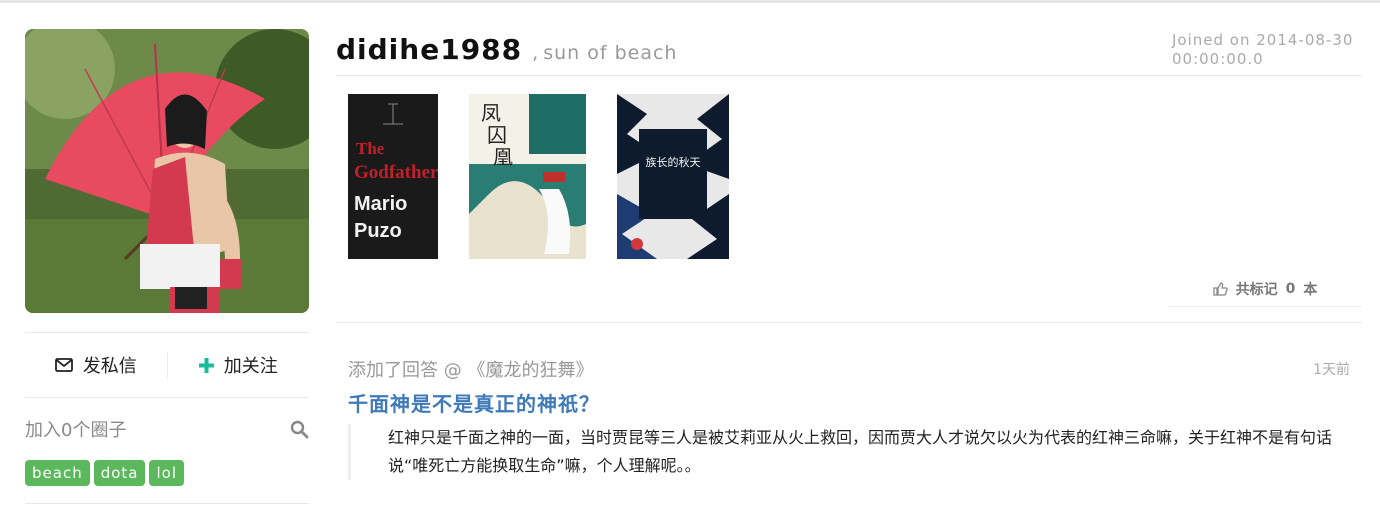  I want to click on book-cover-godfather: The Godfather Mario Puzo, so click(393, 176).